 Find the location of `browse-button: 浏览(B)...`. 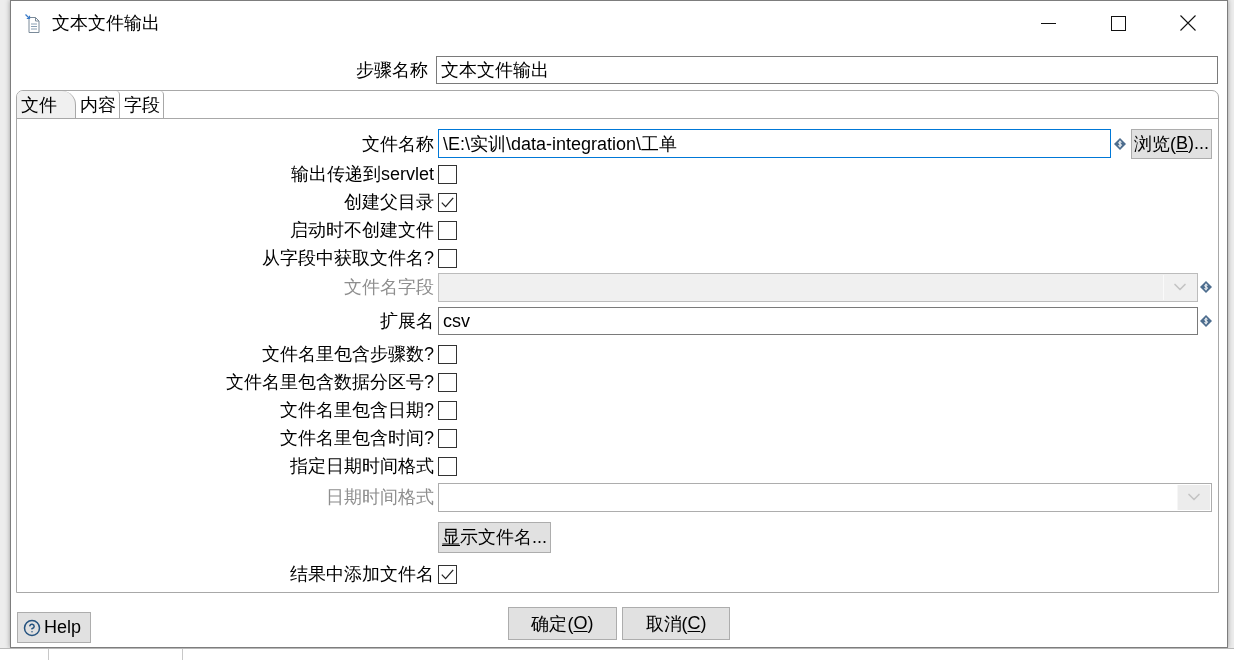

browse-button: 浏览(B)... is located at coordinates (1171, 143).